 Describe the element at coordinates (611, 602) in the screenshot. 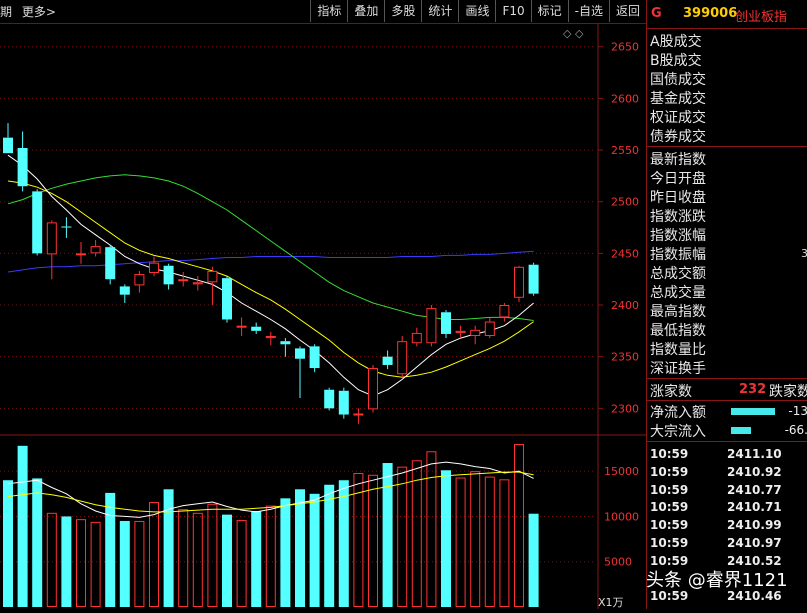

I see `volume-unit-label: X1万` at that location.